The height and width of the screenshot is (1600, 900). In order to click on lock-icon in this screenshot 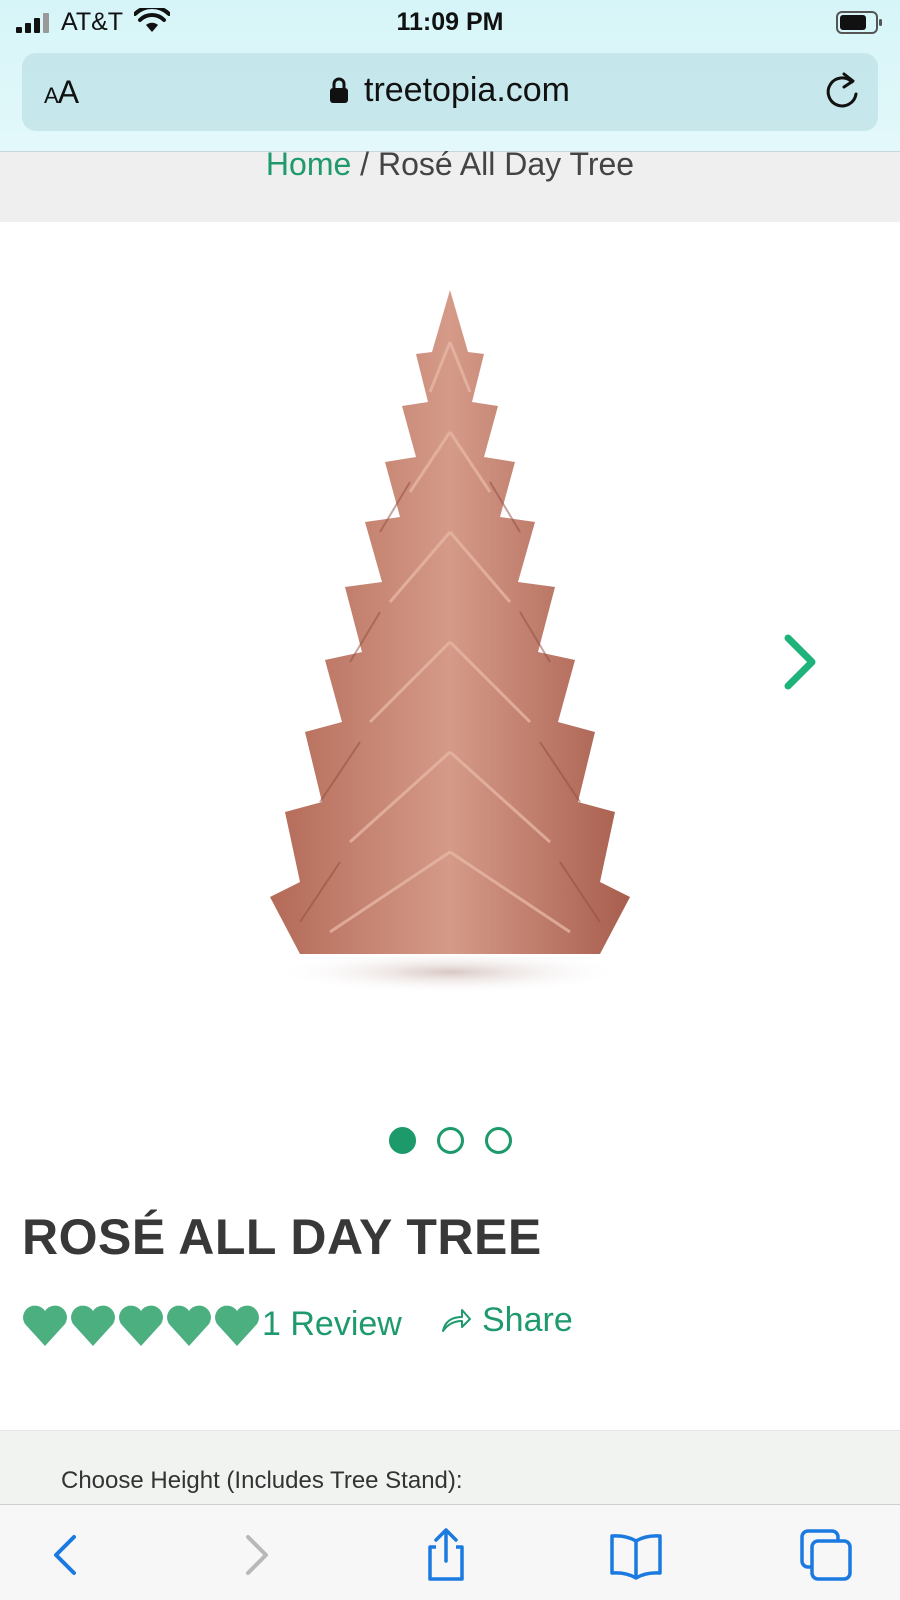, I will do `click(339, 90)`.